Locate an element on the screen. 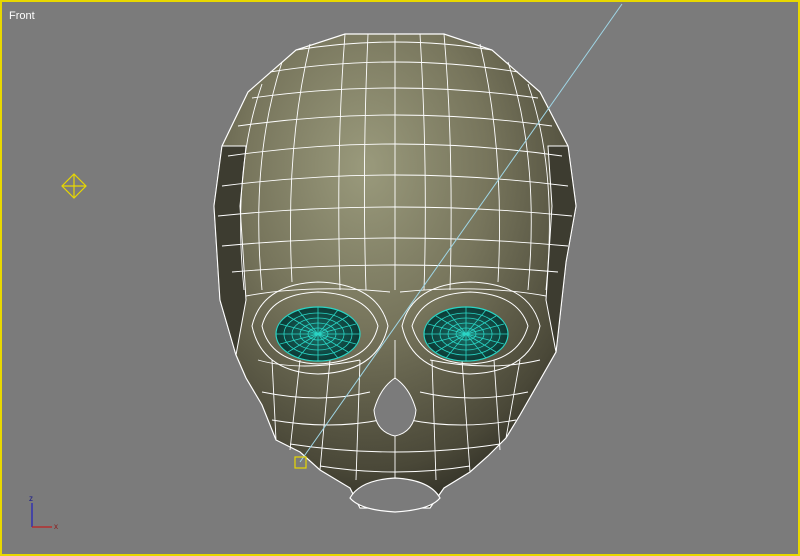 The image size is (800, 556). x-axis-label: x is located at coordinates (56, 526).